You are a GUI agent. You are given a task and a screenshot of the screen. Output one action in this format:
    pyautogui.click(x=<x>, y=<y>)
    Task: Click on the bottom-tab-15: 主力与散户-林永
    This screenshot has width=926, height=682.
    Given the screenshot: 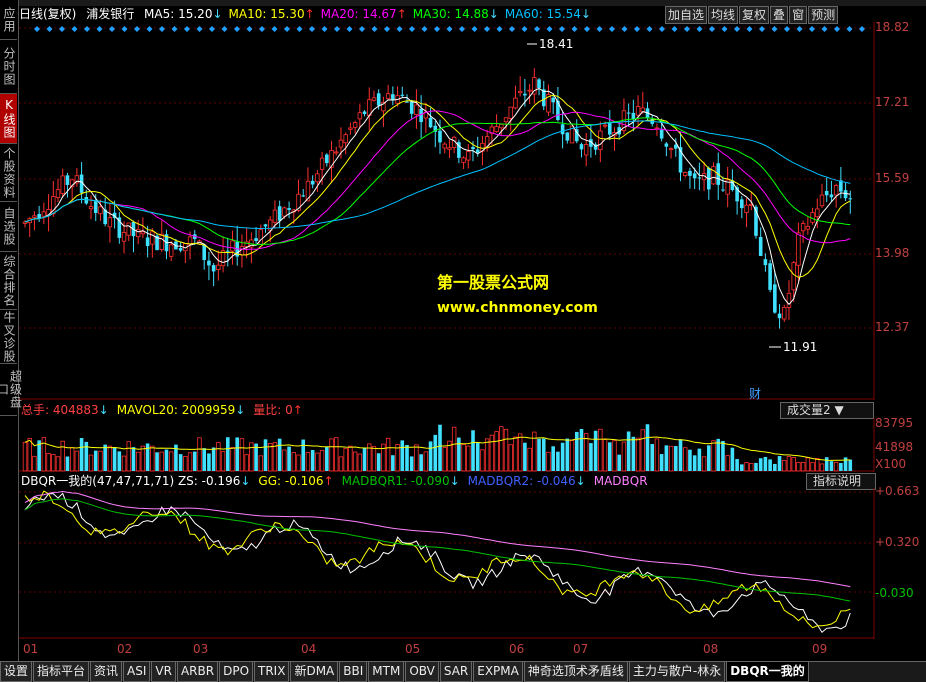 What is the action you would take?
    pyautogui.click(x=677, y=672)
    